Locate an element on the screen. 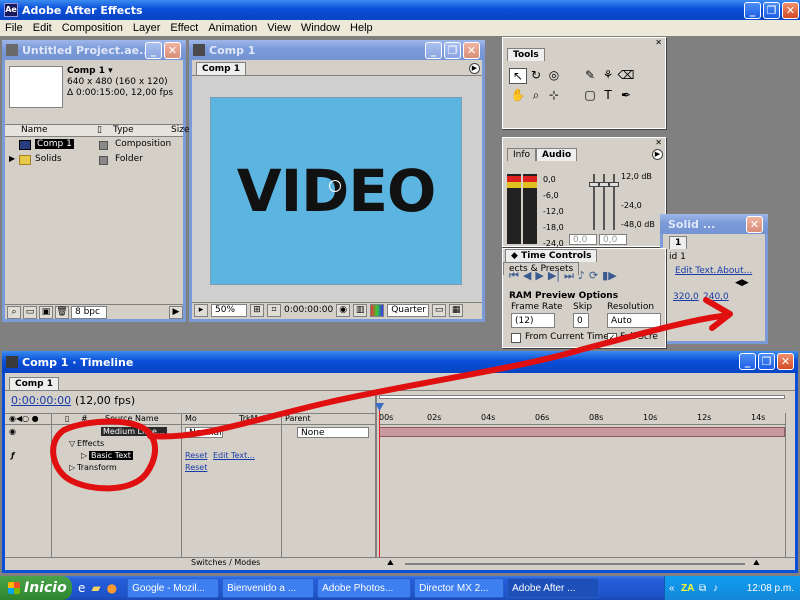  tray-icon: ZA is located at coordinates (687, 588).